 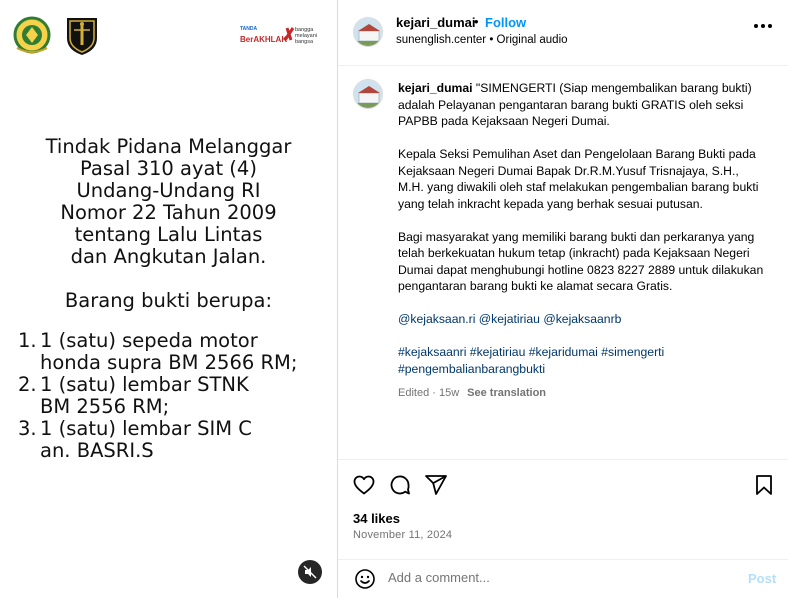 I want to click on emoji-button, so click(x=365, y=579).